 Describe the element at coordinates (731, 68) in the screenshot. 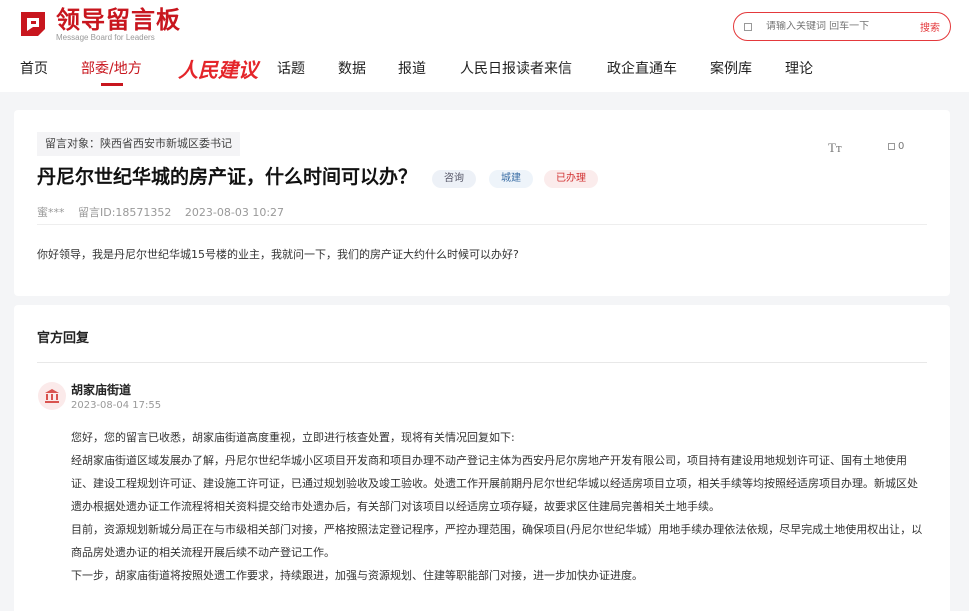

I see `nav-cases: 案例库` at that location.